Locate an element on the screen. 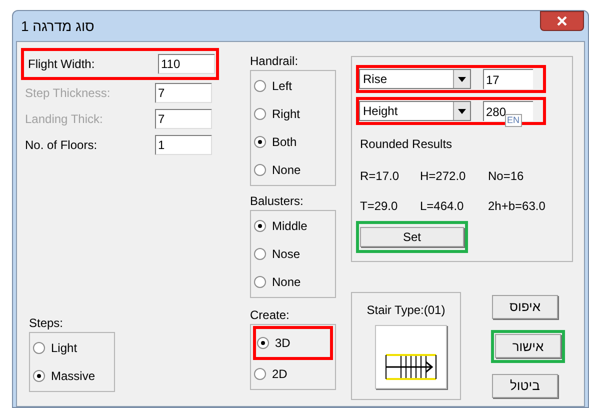 The width and height of the screenshot is (589, 408). group-label: Steps: is located at coordinates (46, 322).